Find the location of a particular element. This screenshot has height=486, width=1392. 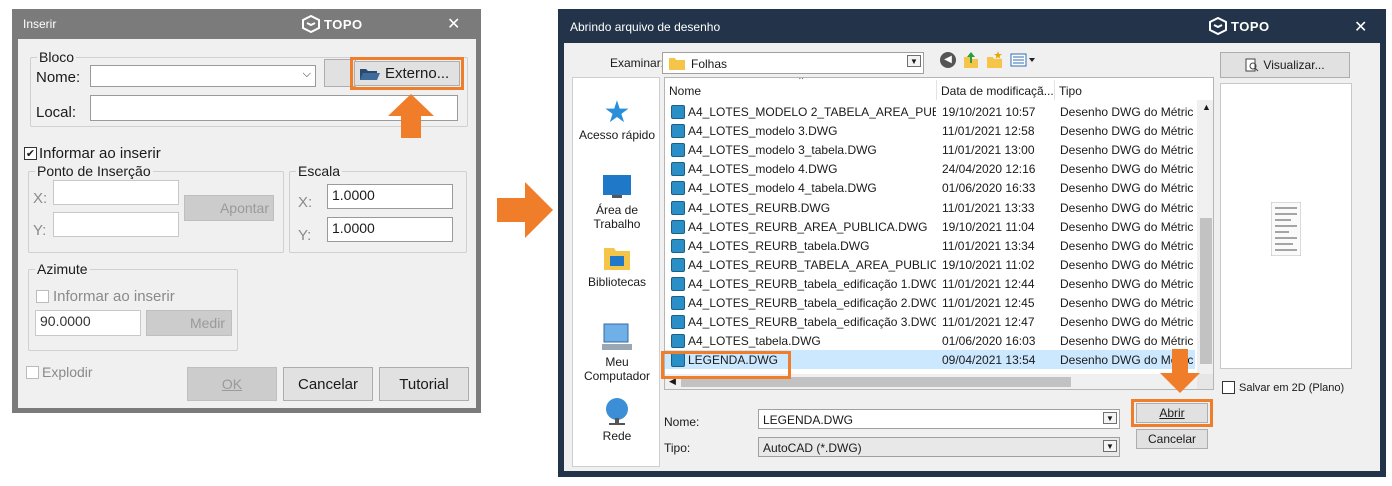

column-nome: Nome is located at coordinates (801, 90).